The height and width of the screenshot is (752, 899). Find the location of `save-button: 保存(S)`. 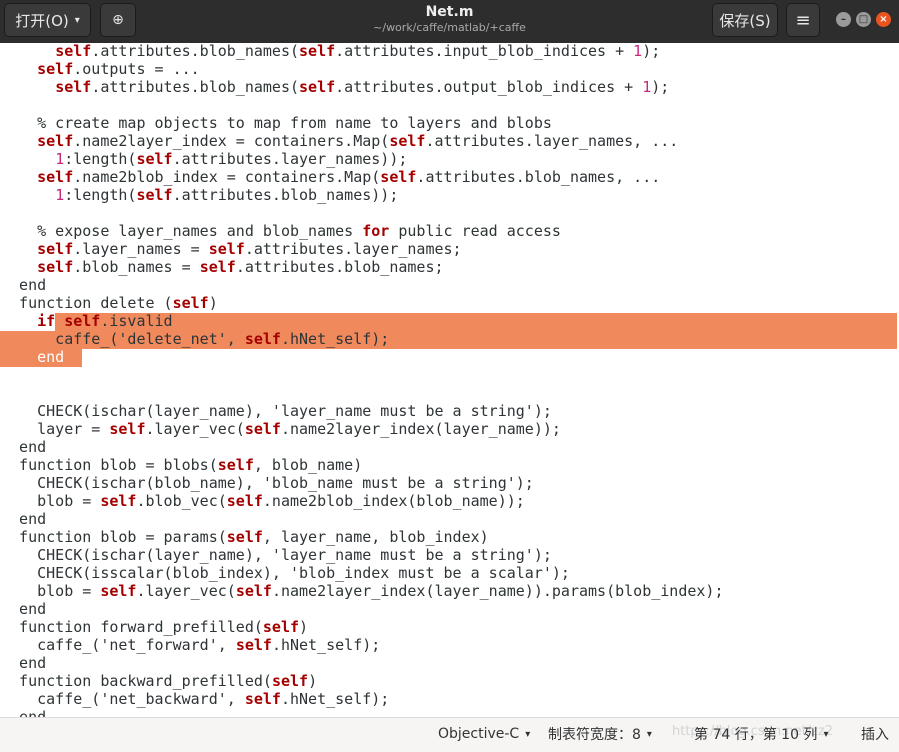

save-button: 保存(S) is located at coordinates (745, 20).